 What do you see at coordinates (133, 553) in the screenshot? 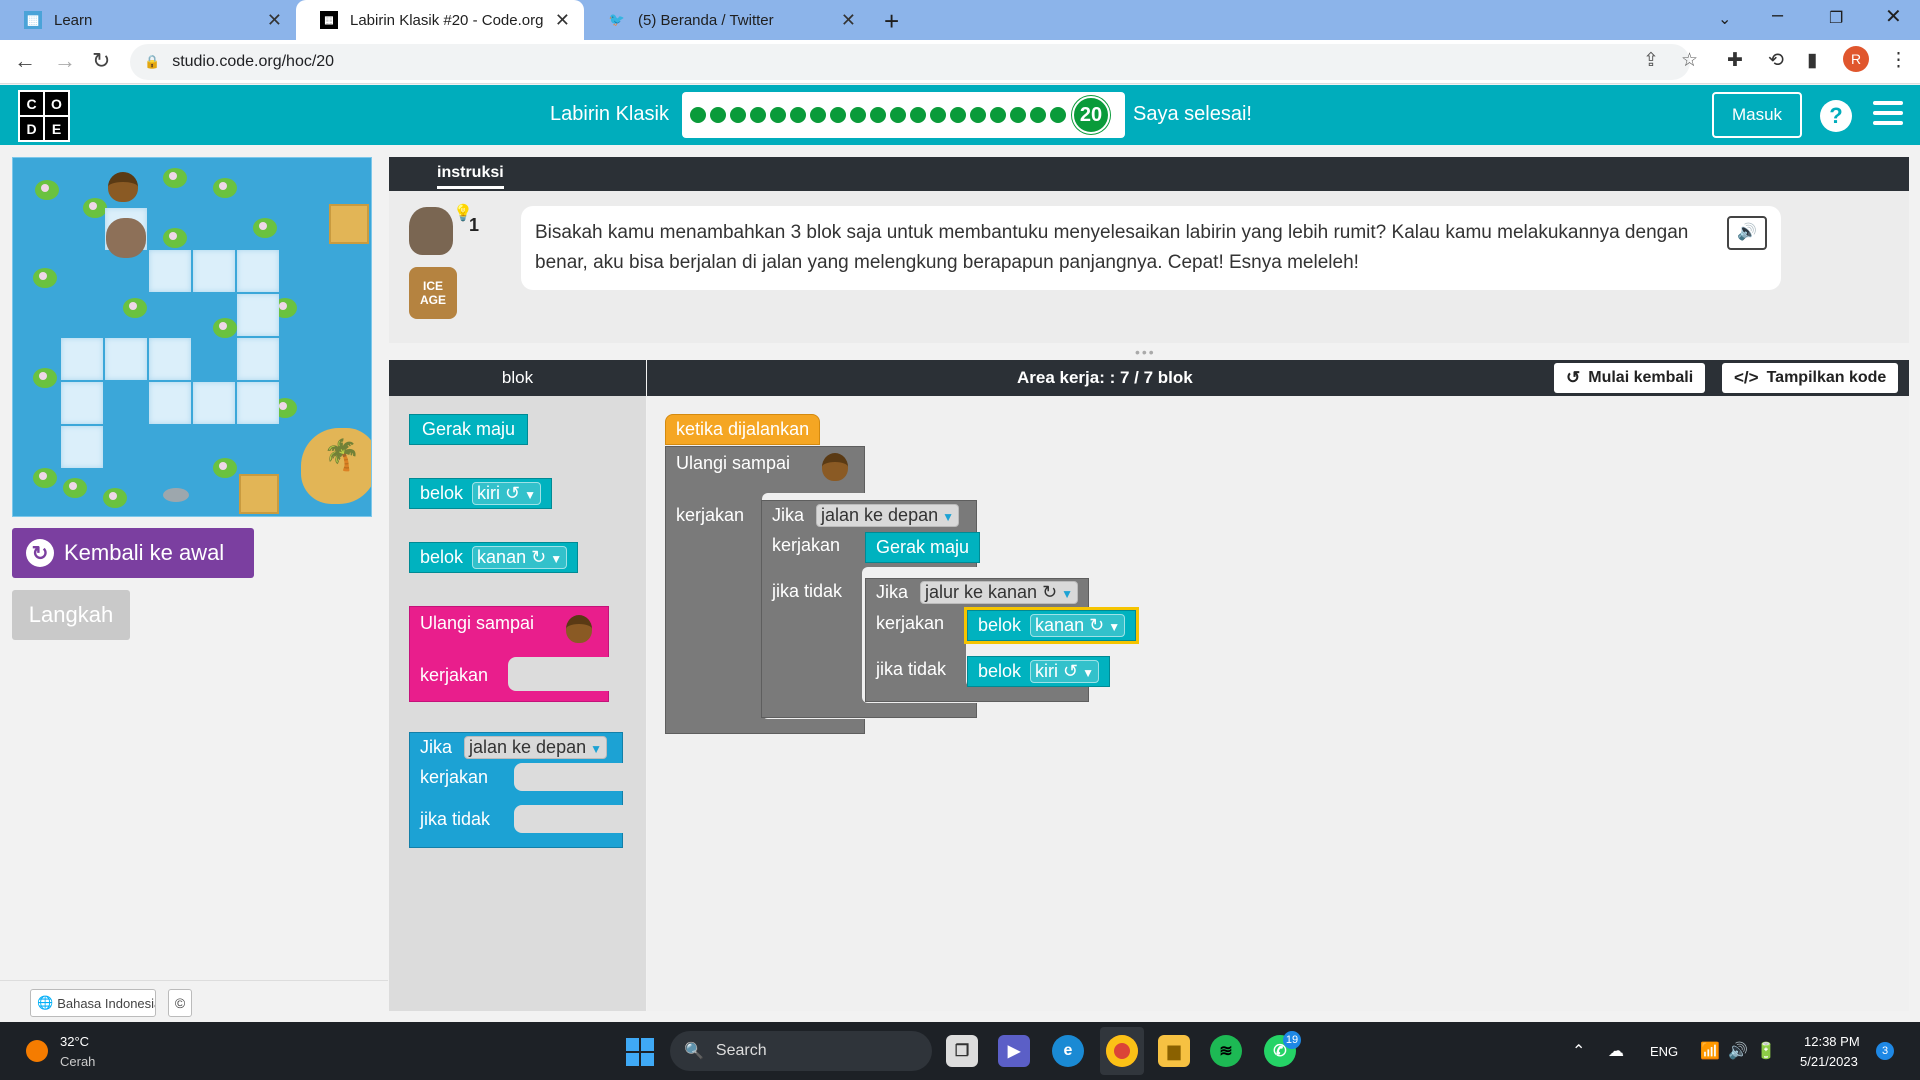
I see `reset-button: ↻ Kembali ke awal` at bounding box center [133, 553].